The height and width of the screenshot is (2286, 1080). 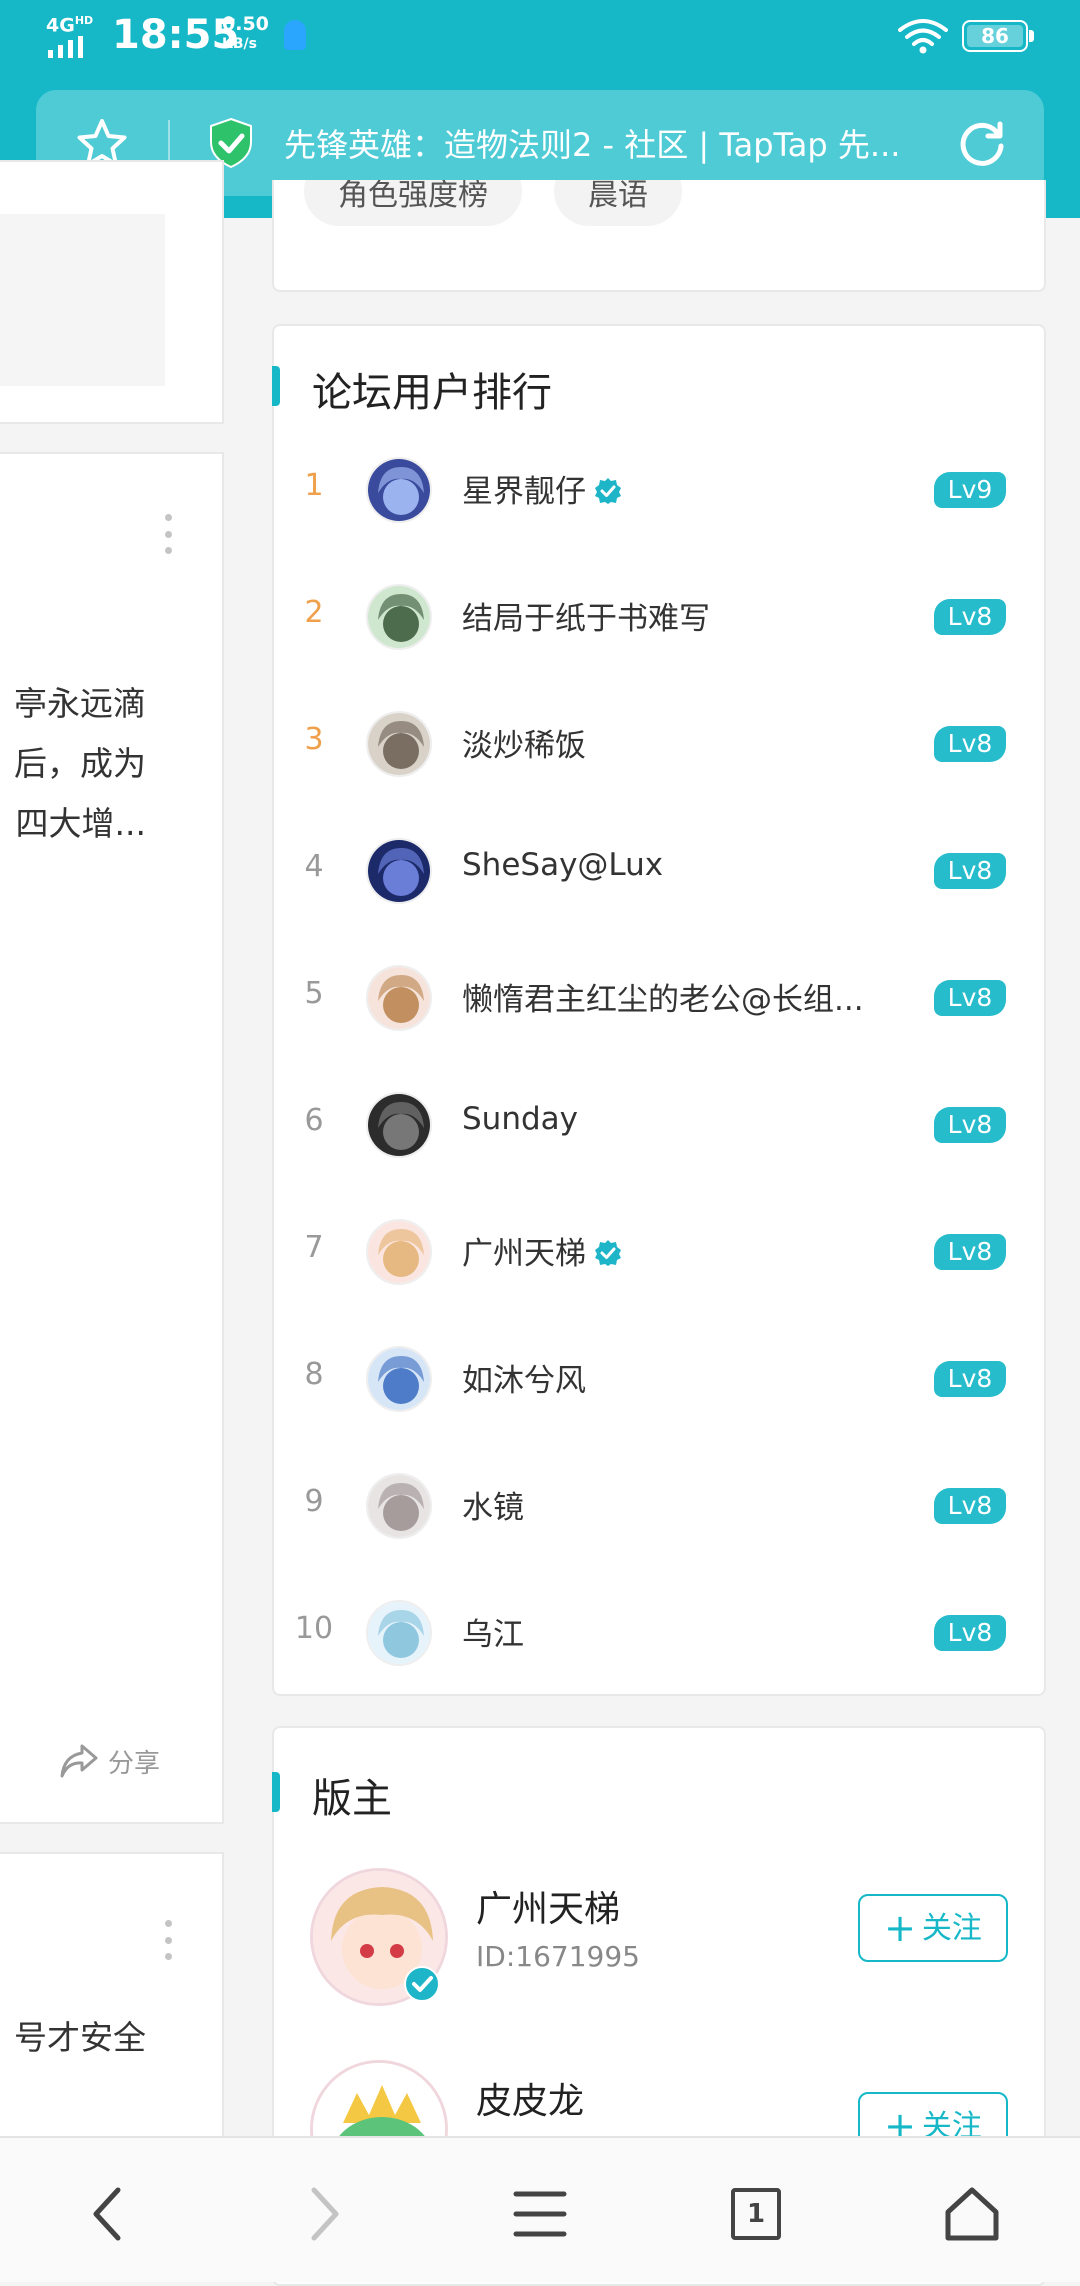 What do you see at coordinates (134, 1763) in the screenshot?
I see `share-label: 分享` at bounding box center [134, 1763].